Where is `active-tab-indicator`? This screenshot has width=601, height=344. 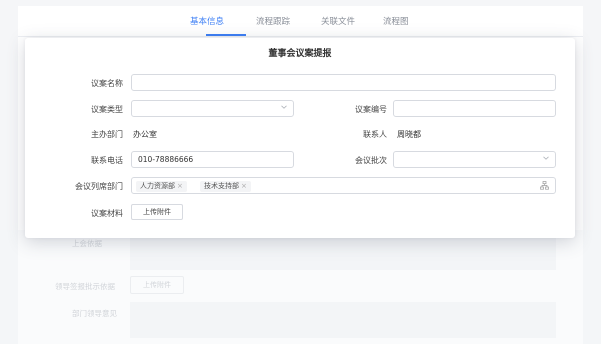
active-tab-indicator is located at coordinates (226, 35).